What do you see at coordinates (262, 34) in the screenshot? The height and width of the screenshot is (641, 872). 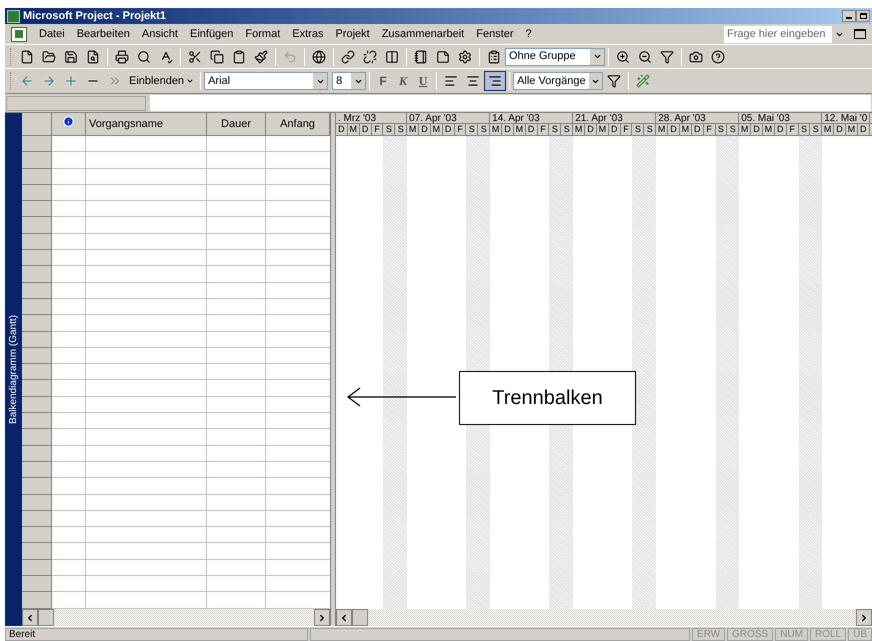 I see `menu-item: Format` at bounding box center [262, 34].